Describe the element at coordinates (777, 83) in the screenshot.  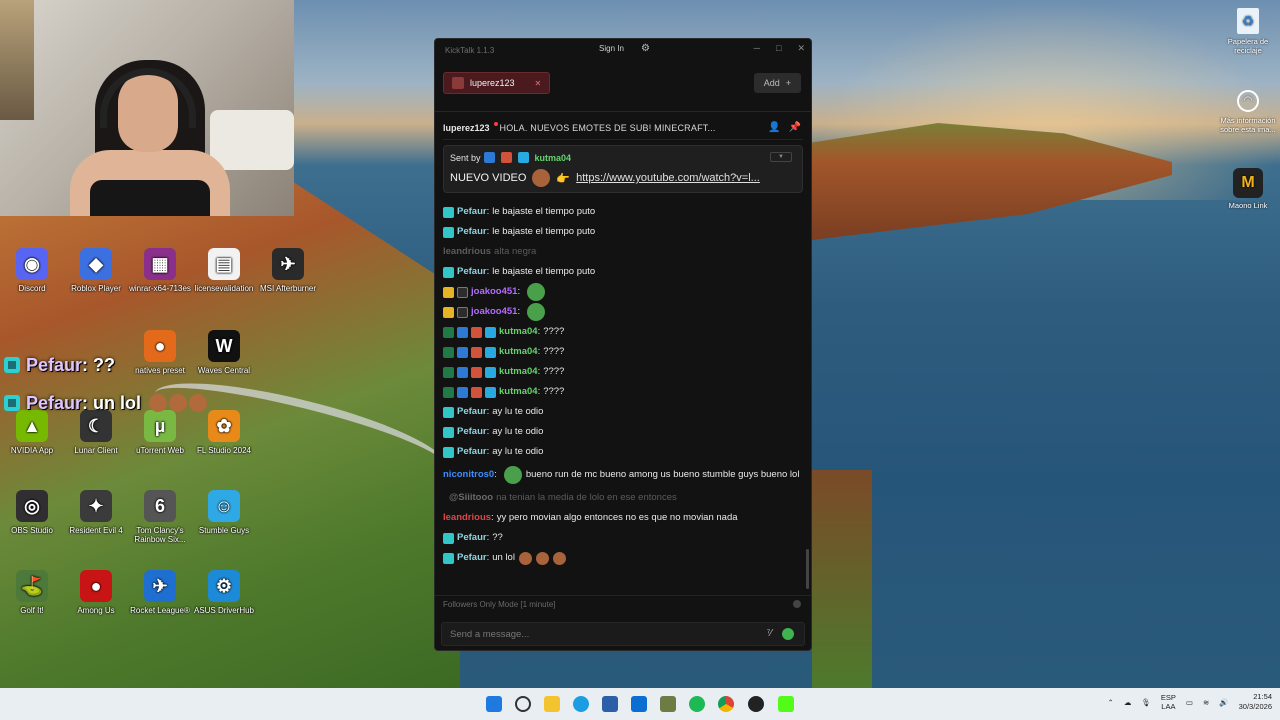
I see `add-channel-button: Add +` at that location.